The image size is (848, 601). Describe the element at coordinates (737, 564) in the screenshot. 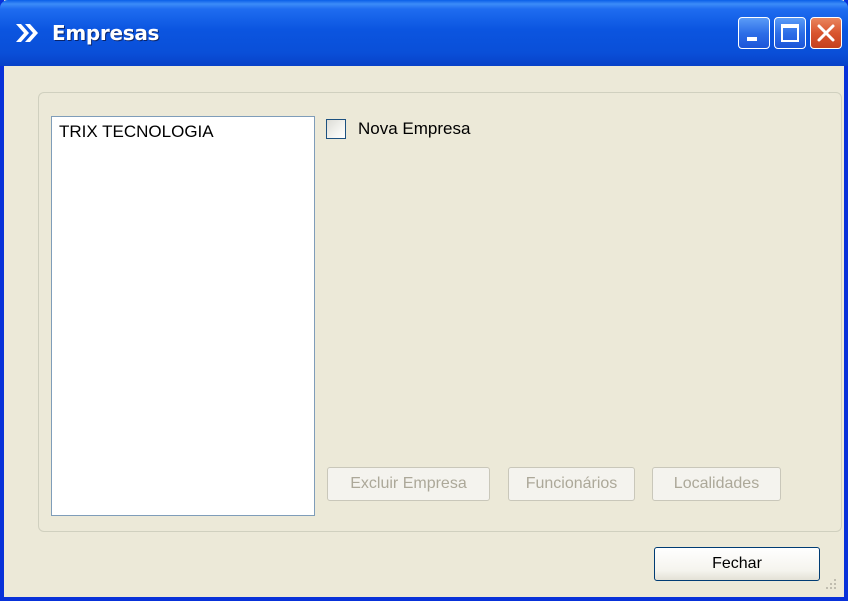

I see `close-dialog-button: Fechar` at that location.